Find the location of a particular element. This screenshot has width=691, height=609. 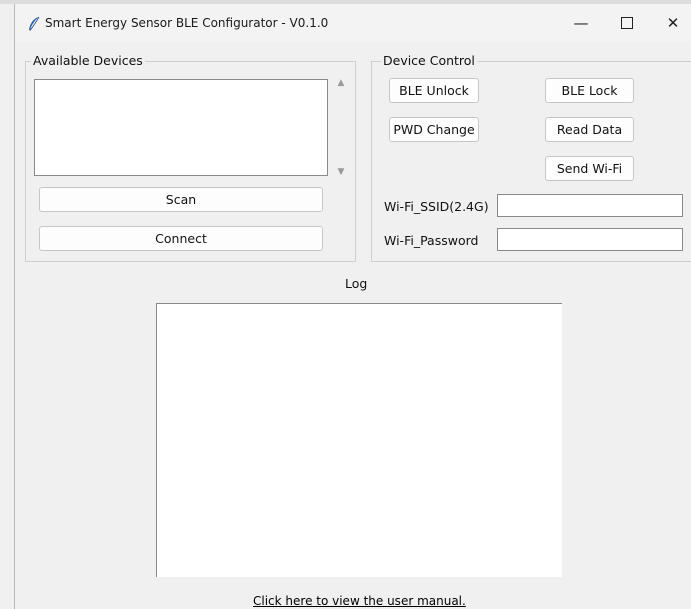

wifi-password-input is located at coordinates (590, 239).